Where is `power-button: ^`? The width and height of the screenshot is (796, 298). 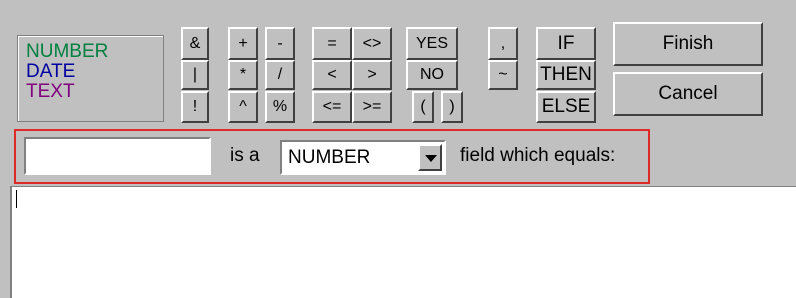 power-button: ^ is located at coordinates (243, 107).